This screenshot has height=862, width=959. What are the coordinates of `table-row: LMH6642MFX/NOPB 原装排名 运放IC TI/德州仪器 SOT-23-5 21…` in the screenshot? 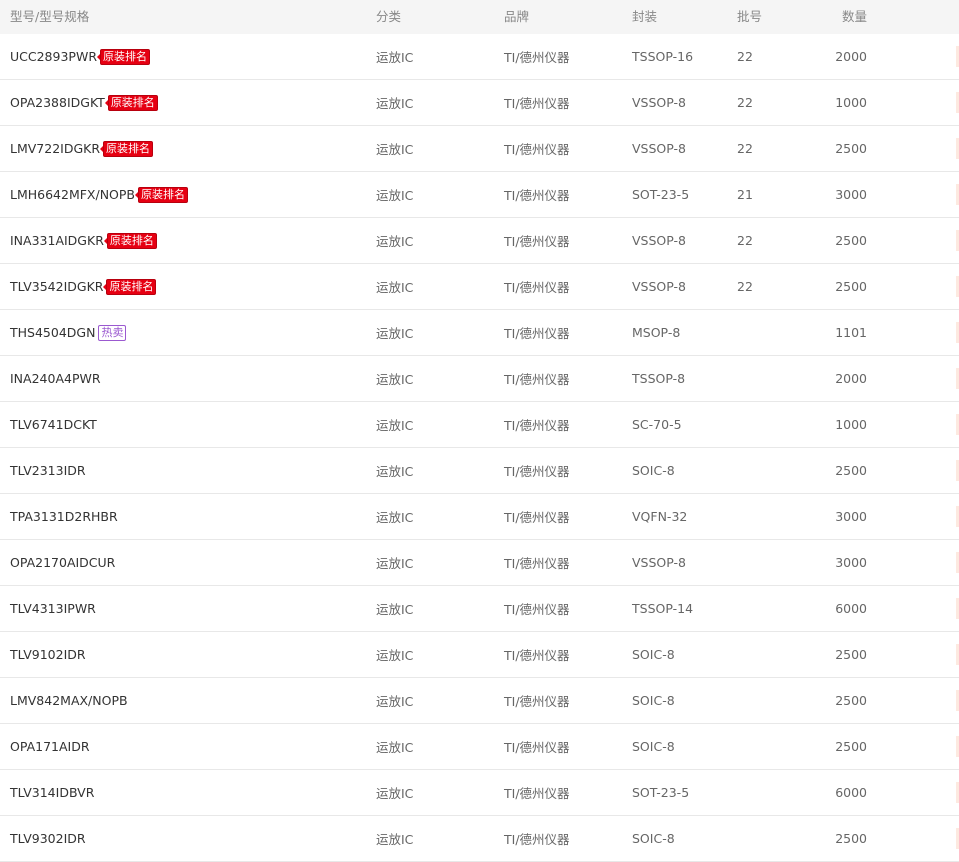 It's located at (479, 195).